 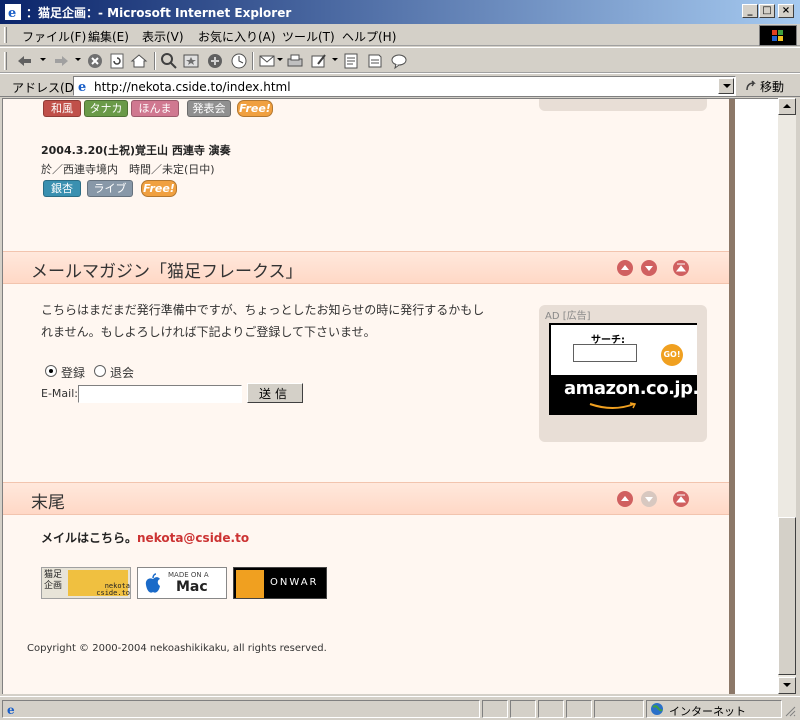 What do you see at coordinates (163, 36) in the screenshot?
I see `menu-view: 表示(V)` at bounding box center [163, 36].